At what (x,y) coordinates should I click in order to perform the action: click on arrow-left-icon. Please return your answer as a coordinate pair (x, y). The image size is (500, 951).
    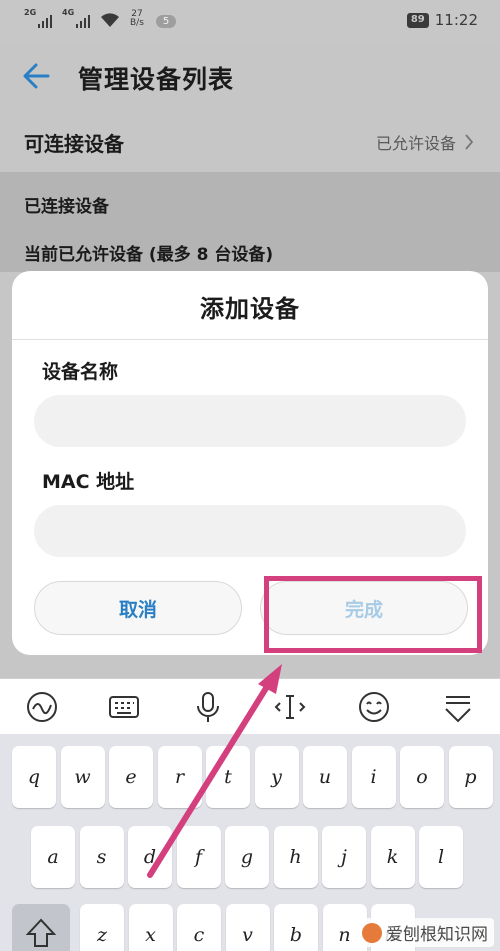
    Looking at the image, I should click on (38, 76).